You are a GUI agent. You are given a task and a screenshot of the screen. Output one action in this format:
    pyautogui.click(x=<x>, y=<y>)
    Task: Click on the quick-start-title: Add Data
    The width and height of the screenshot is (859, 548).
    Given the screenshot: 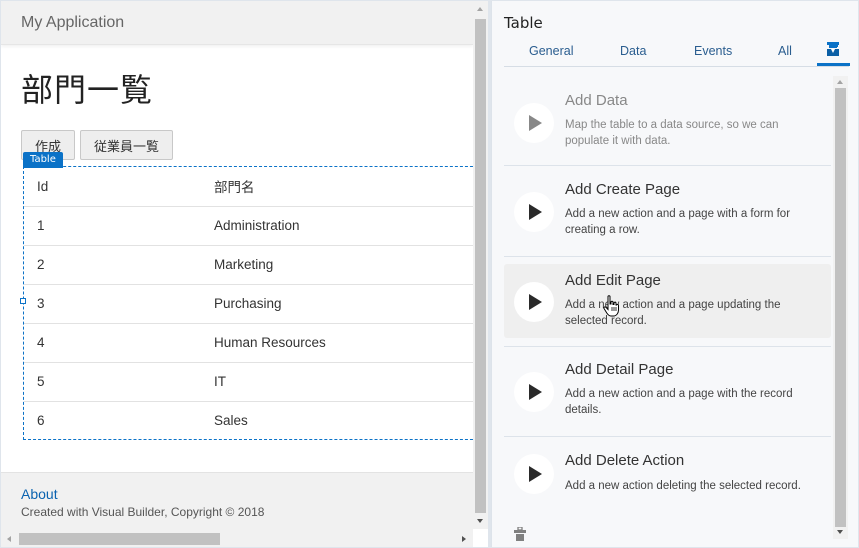 What is the action you would take?
    pyautogui.click(x=596, y=100)
    